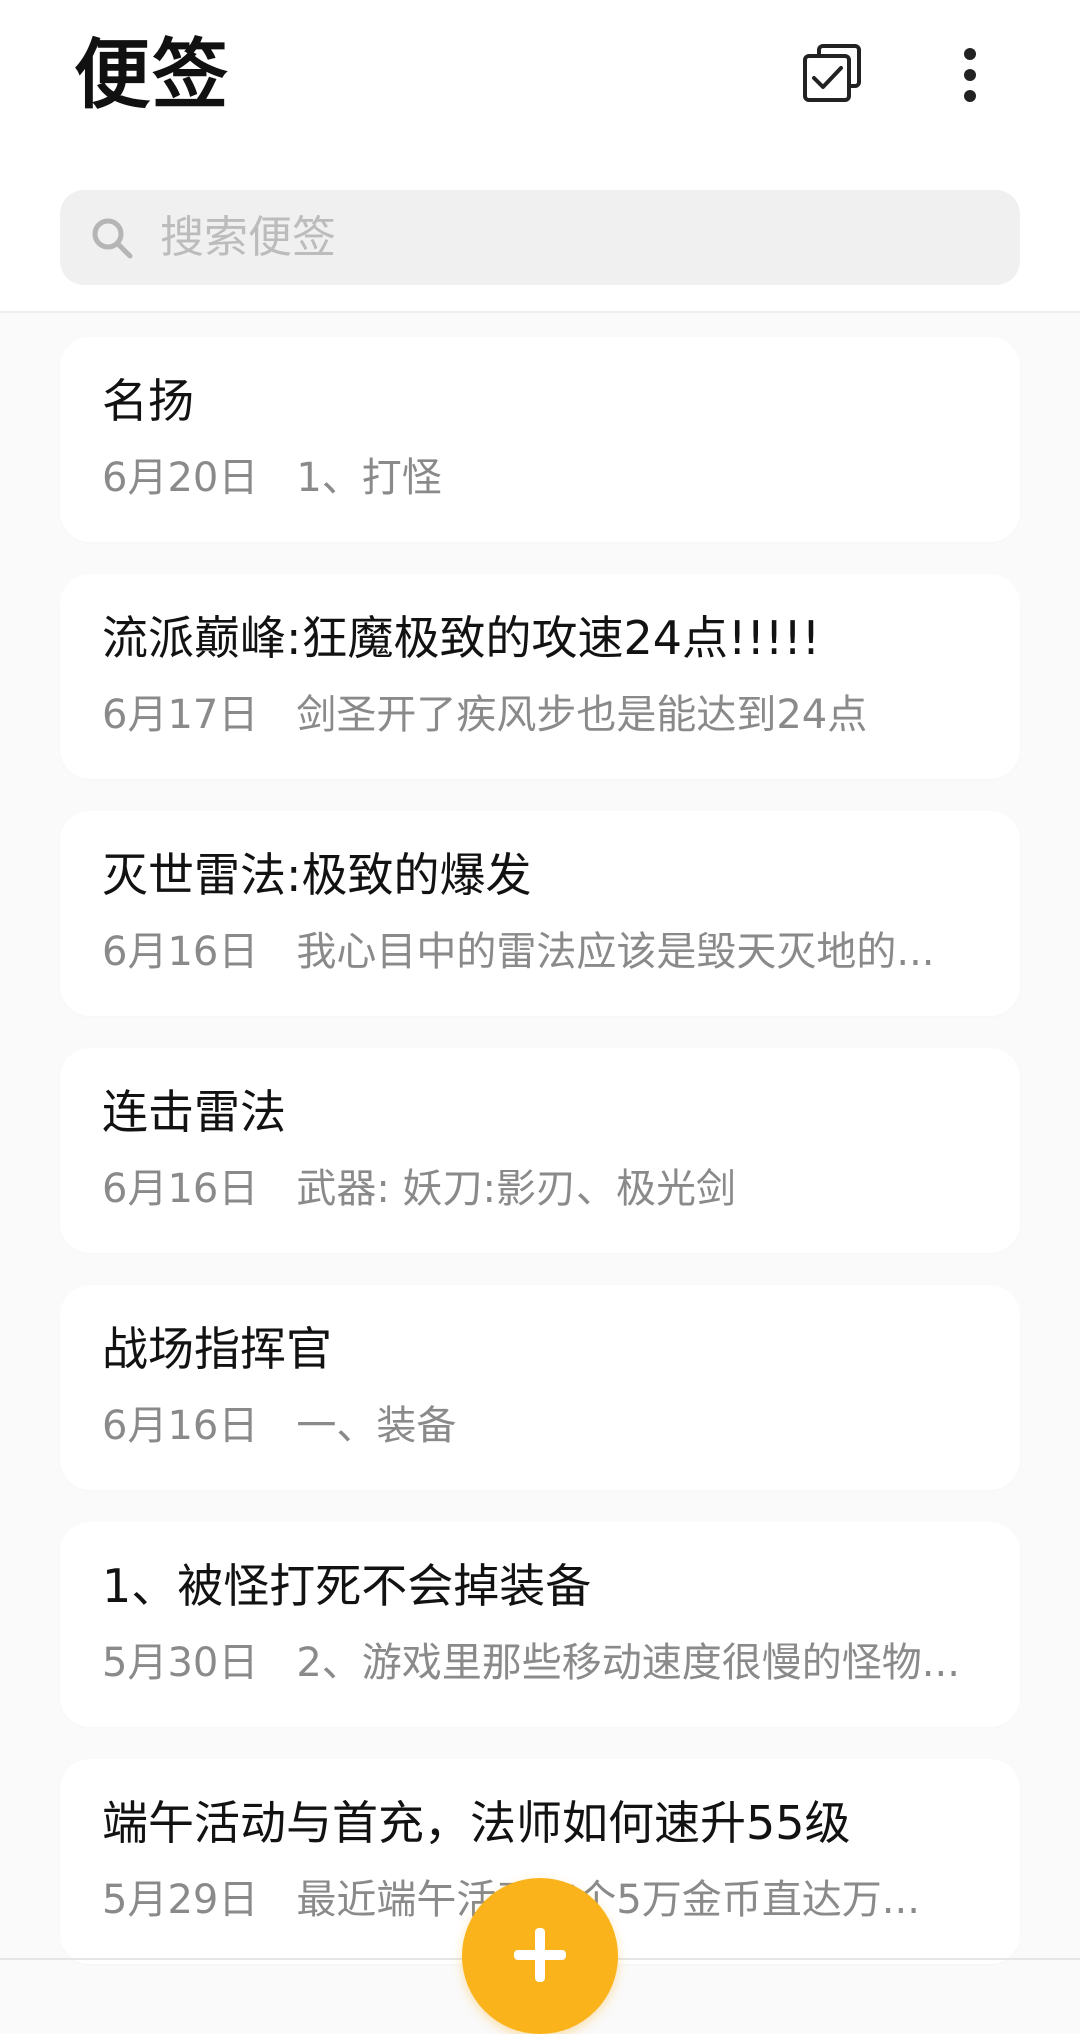  I want to click on search-bar, so click(540, 237).